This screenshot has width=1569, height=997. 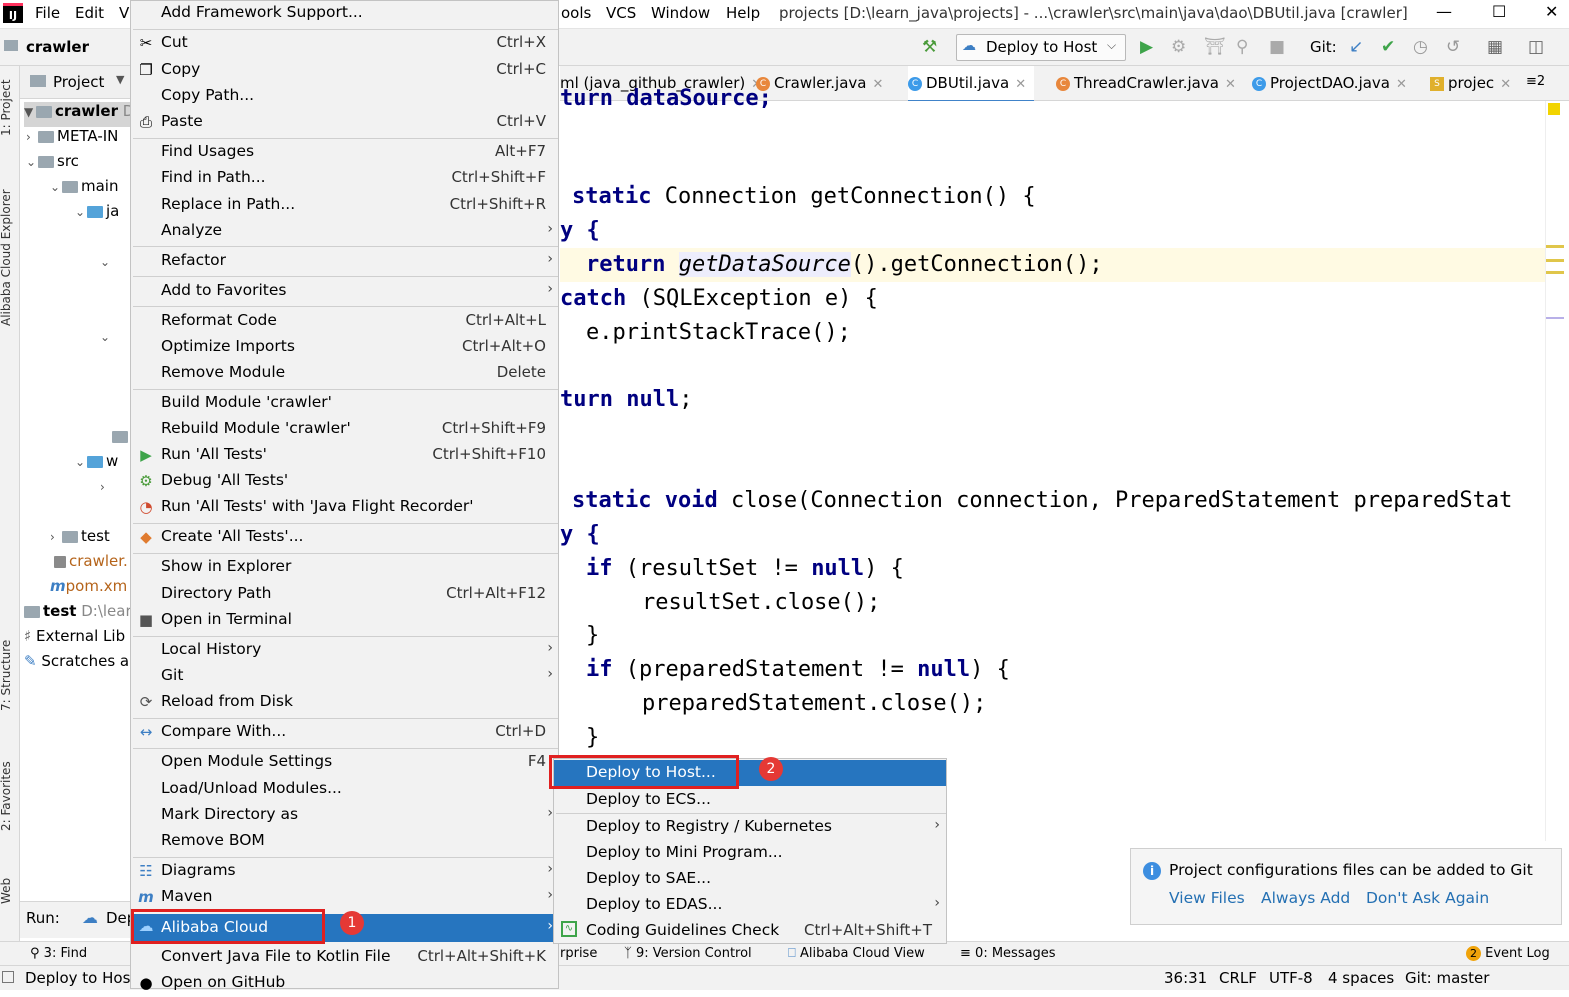 I want to click on tool-tab-favorites: 2: Favorites, so click(x=6, y=796).